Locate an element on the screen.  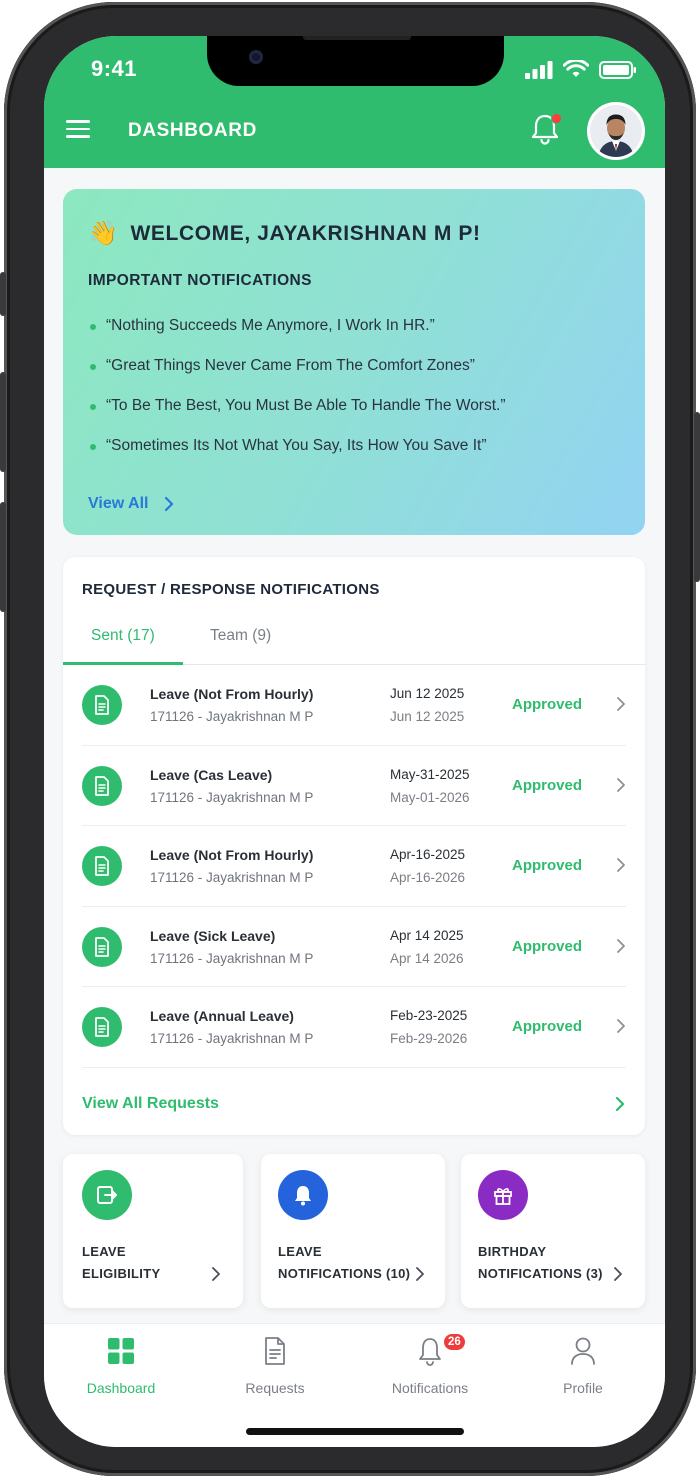
notification-dot is located at coordinates (556, 118).